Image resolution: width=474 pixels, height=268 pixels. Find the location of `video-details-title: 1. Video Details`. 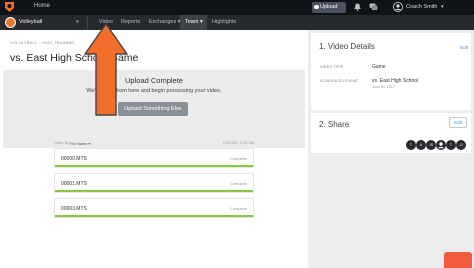

video-details-title: 1. Video Details is located at coordinates (347, 46).